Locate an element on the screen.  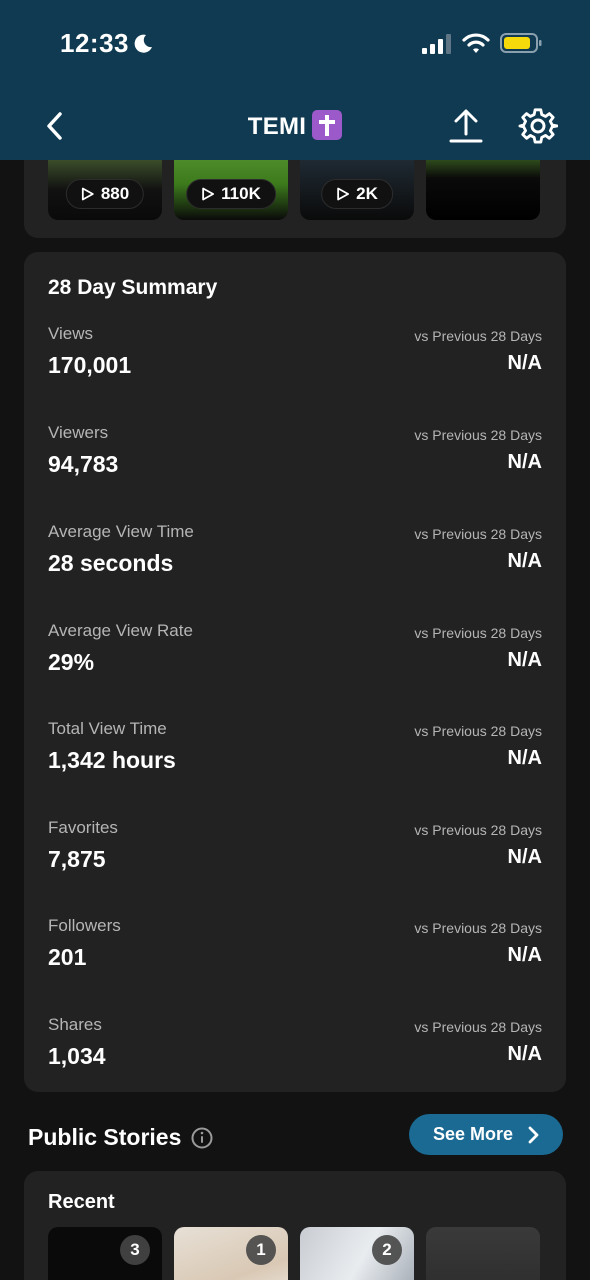
battery-icon is located at coordinates (521, 43).